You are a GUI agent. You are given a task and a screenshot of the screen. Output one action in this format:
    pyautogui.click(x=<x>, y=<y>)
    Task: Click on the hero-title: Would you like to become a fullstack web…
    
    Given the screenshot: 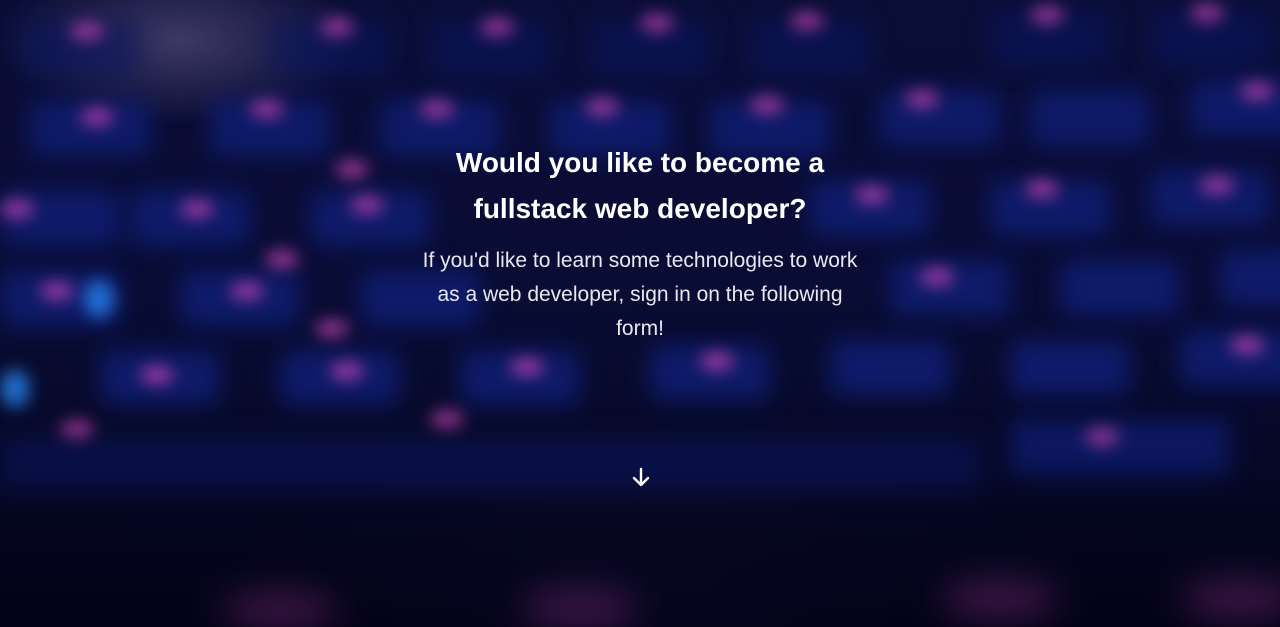 What is the action you would take?
    pyautogui.click(x=640, y=185)
    